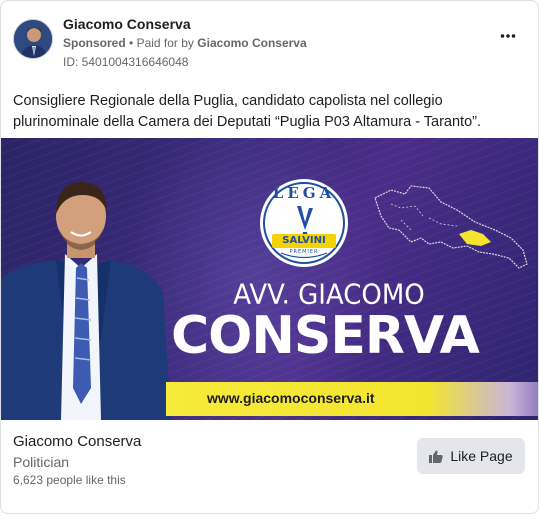  I want to click on footer-page-name: Giacomo Conserva, so click(77, 441).